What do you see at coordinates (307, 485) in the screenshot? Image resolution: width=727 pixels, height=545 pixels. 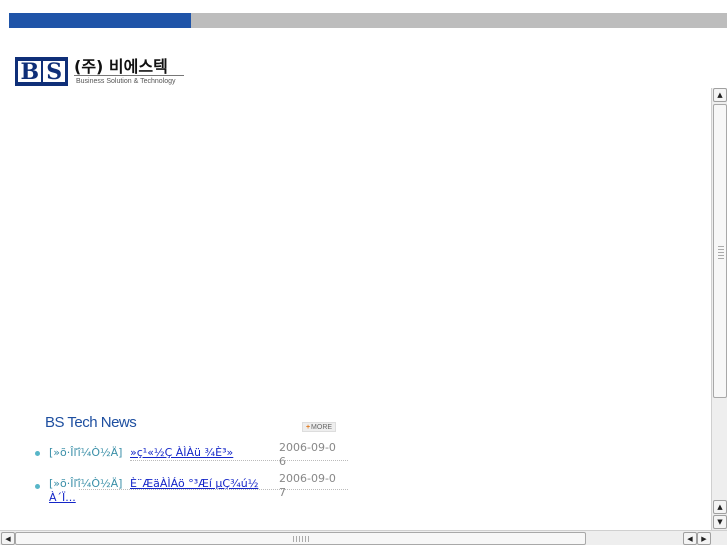 I see `news-date: 2006-09-07` at bounding box center [307, 485].